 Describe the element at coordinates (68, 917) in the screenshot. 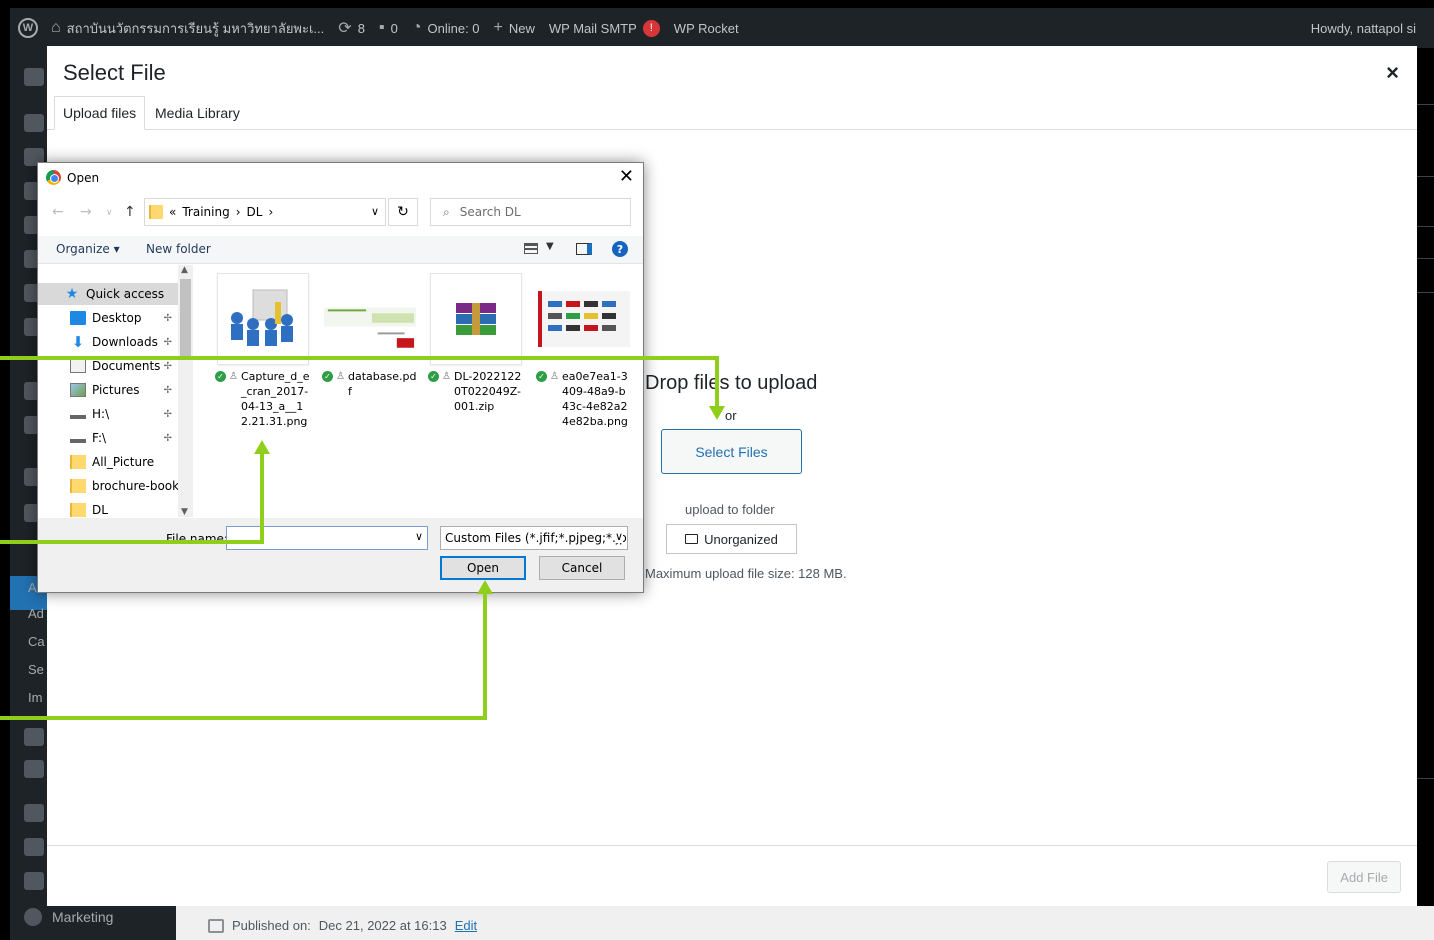

I see `sidebar-item-marketing: Marketing` at that location.